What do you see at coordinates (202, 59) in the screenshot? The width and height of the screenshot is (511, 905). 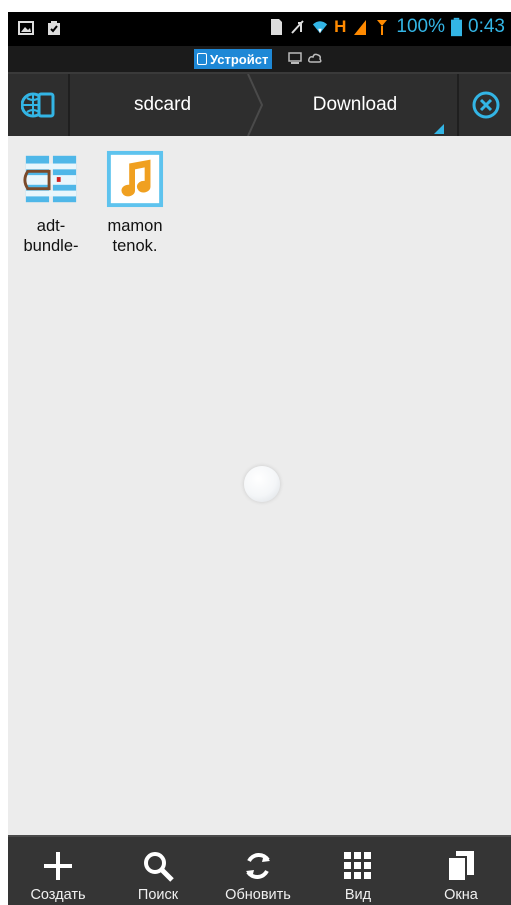 I see `phone-icon` at bounding box center [202, 59].